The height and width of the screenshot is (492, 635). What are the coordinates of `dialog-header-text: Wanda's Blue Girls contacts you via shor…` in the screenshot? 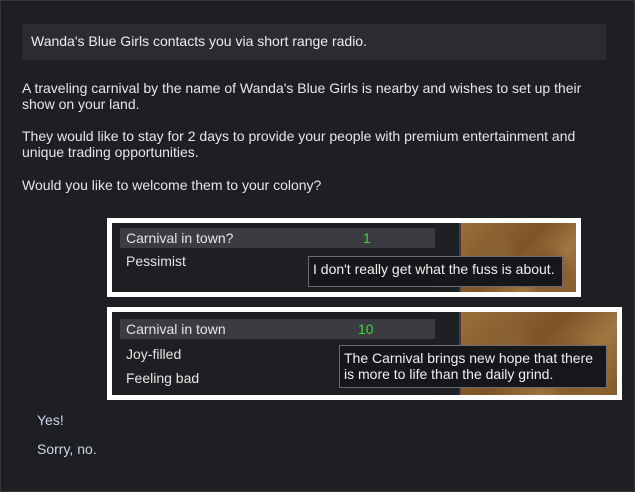 It's located at (199, 41).